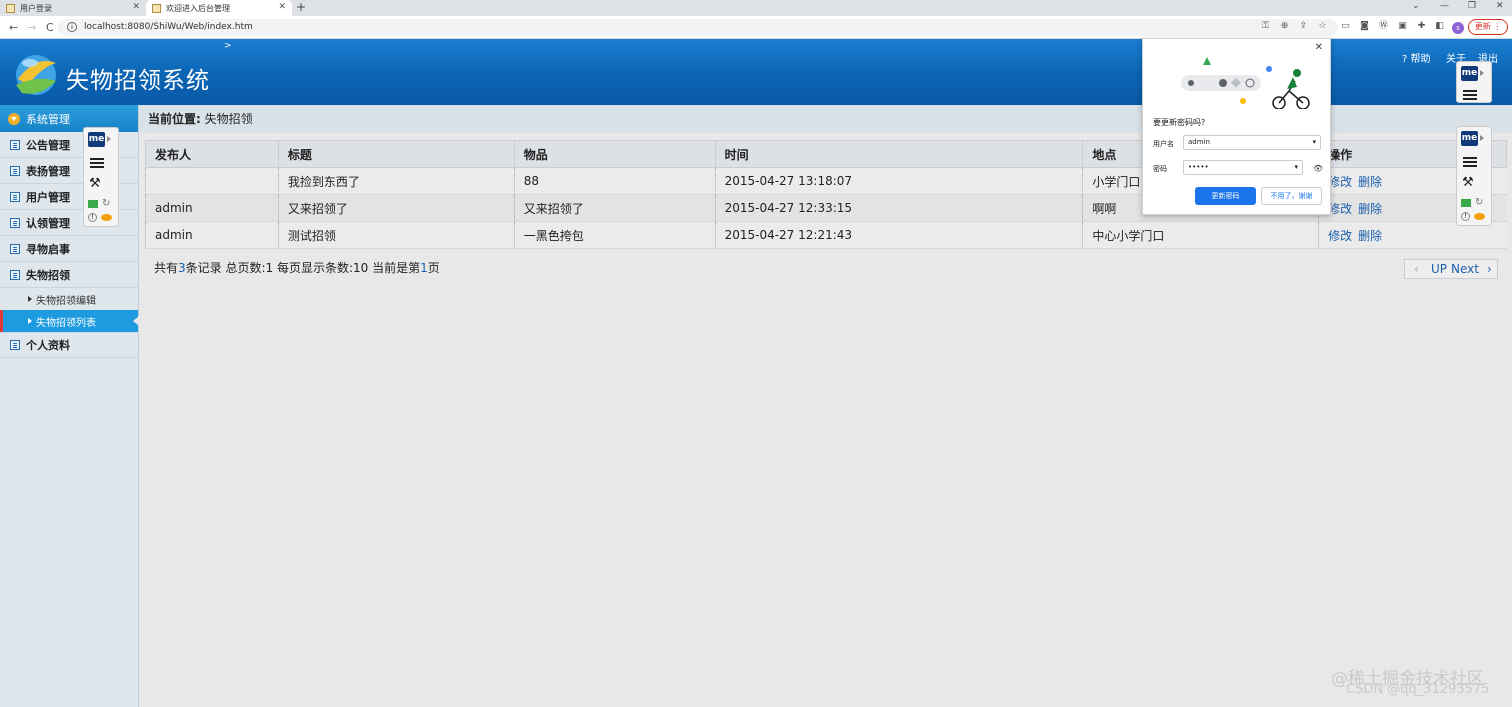 The width and height of the screenshot is (1512, 707). I want to click on sidebar-subitem-found-edit: 失物招领编辑, so click(69, 299).